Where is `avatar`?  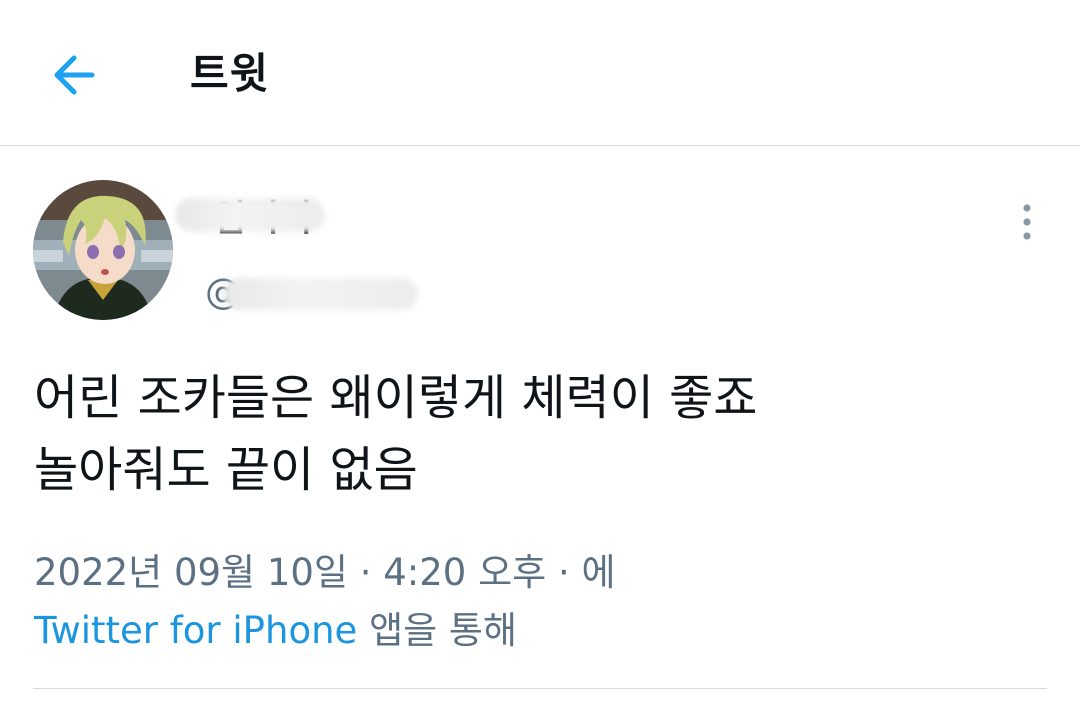 avatar is located at coordinates (103, 250).